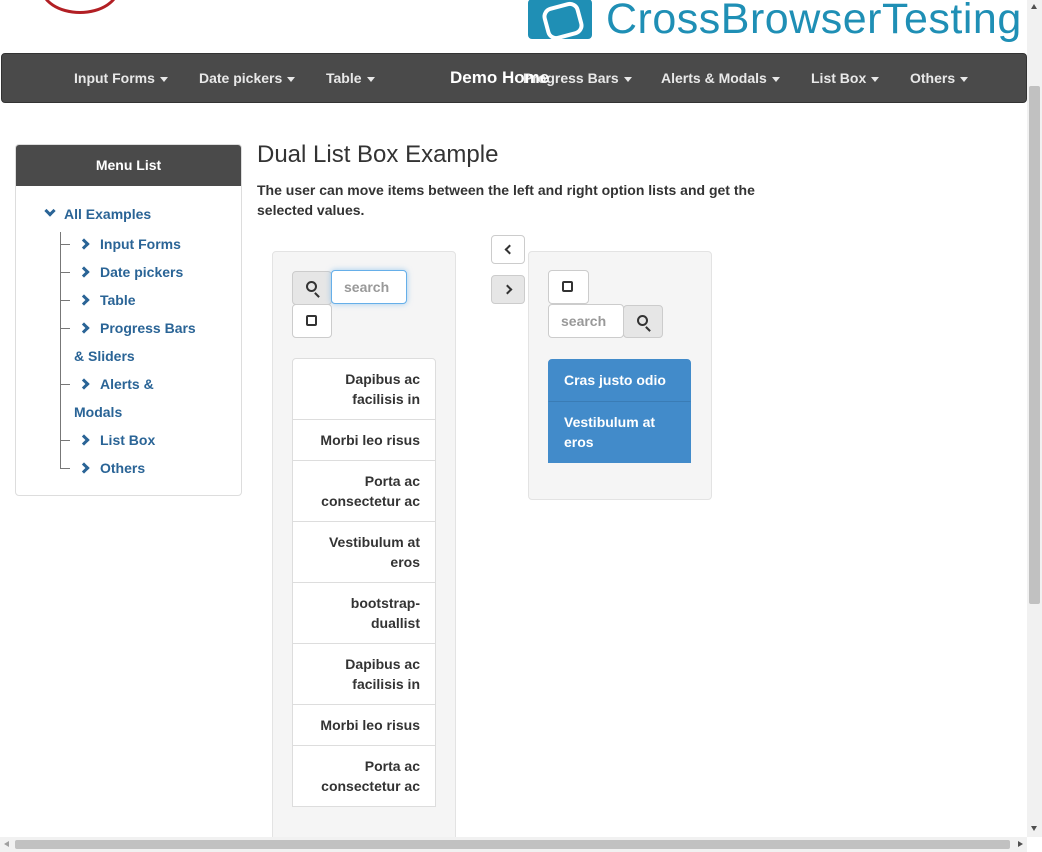 This screenshot has height=852, width=1042. I want to click on logo-left, so click(80, 7).